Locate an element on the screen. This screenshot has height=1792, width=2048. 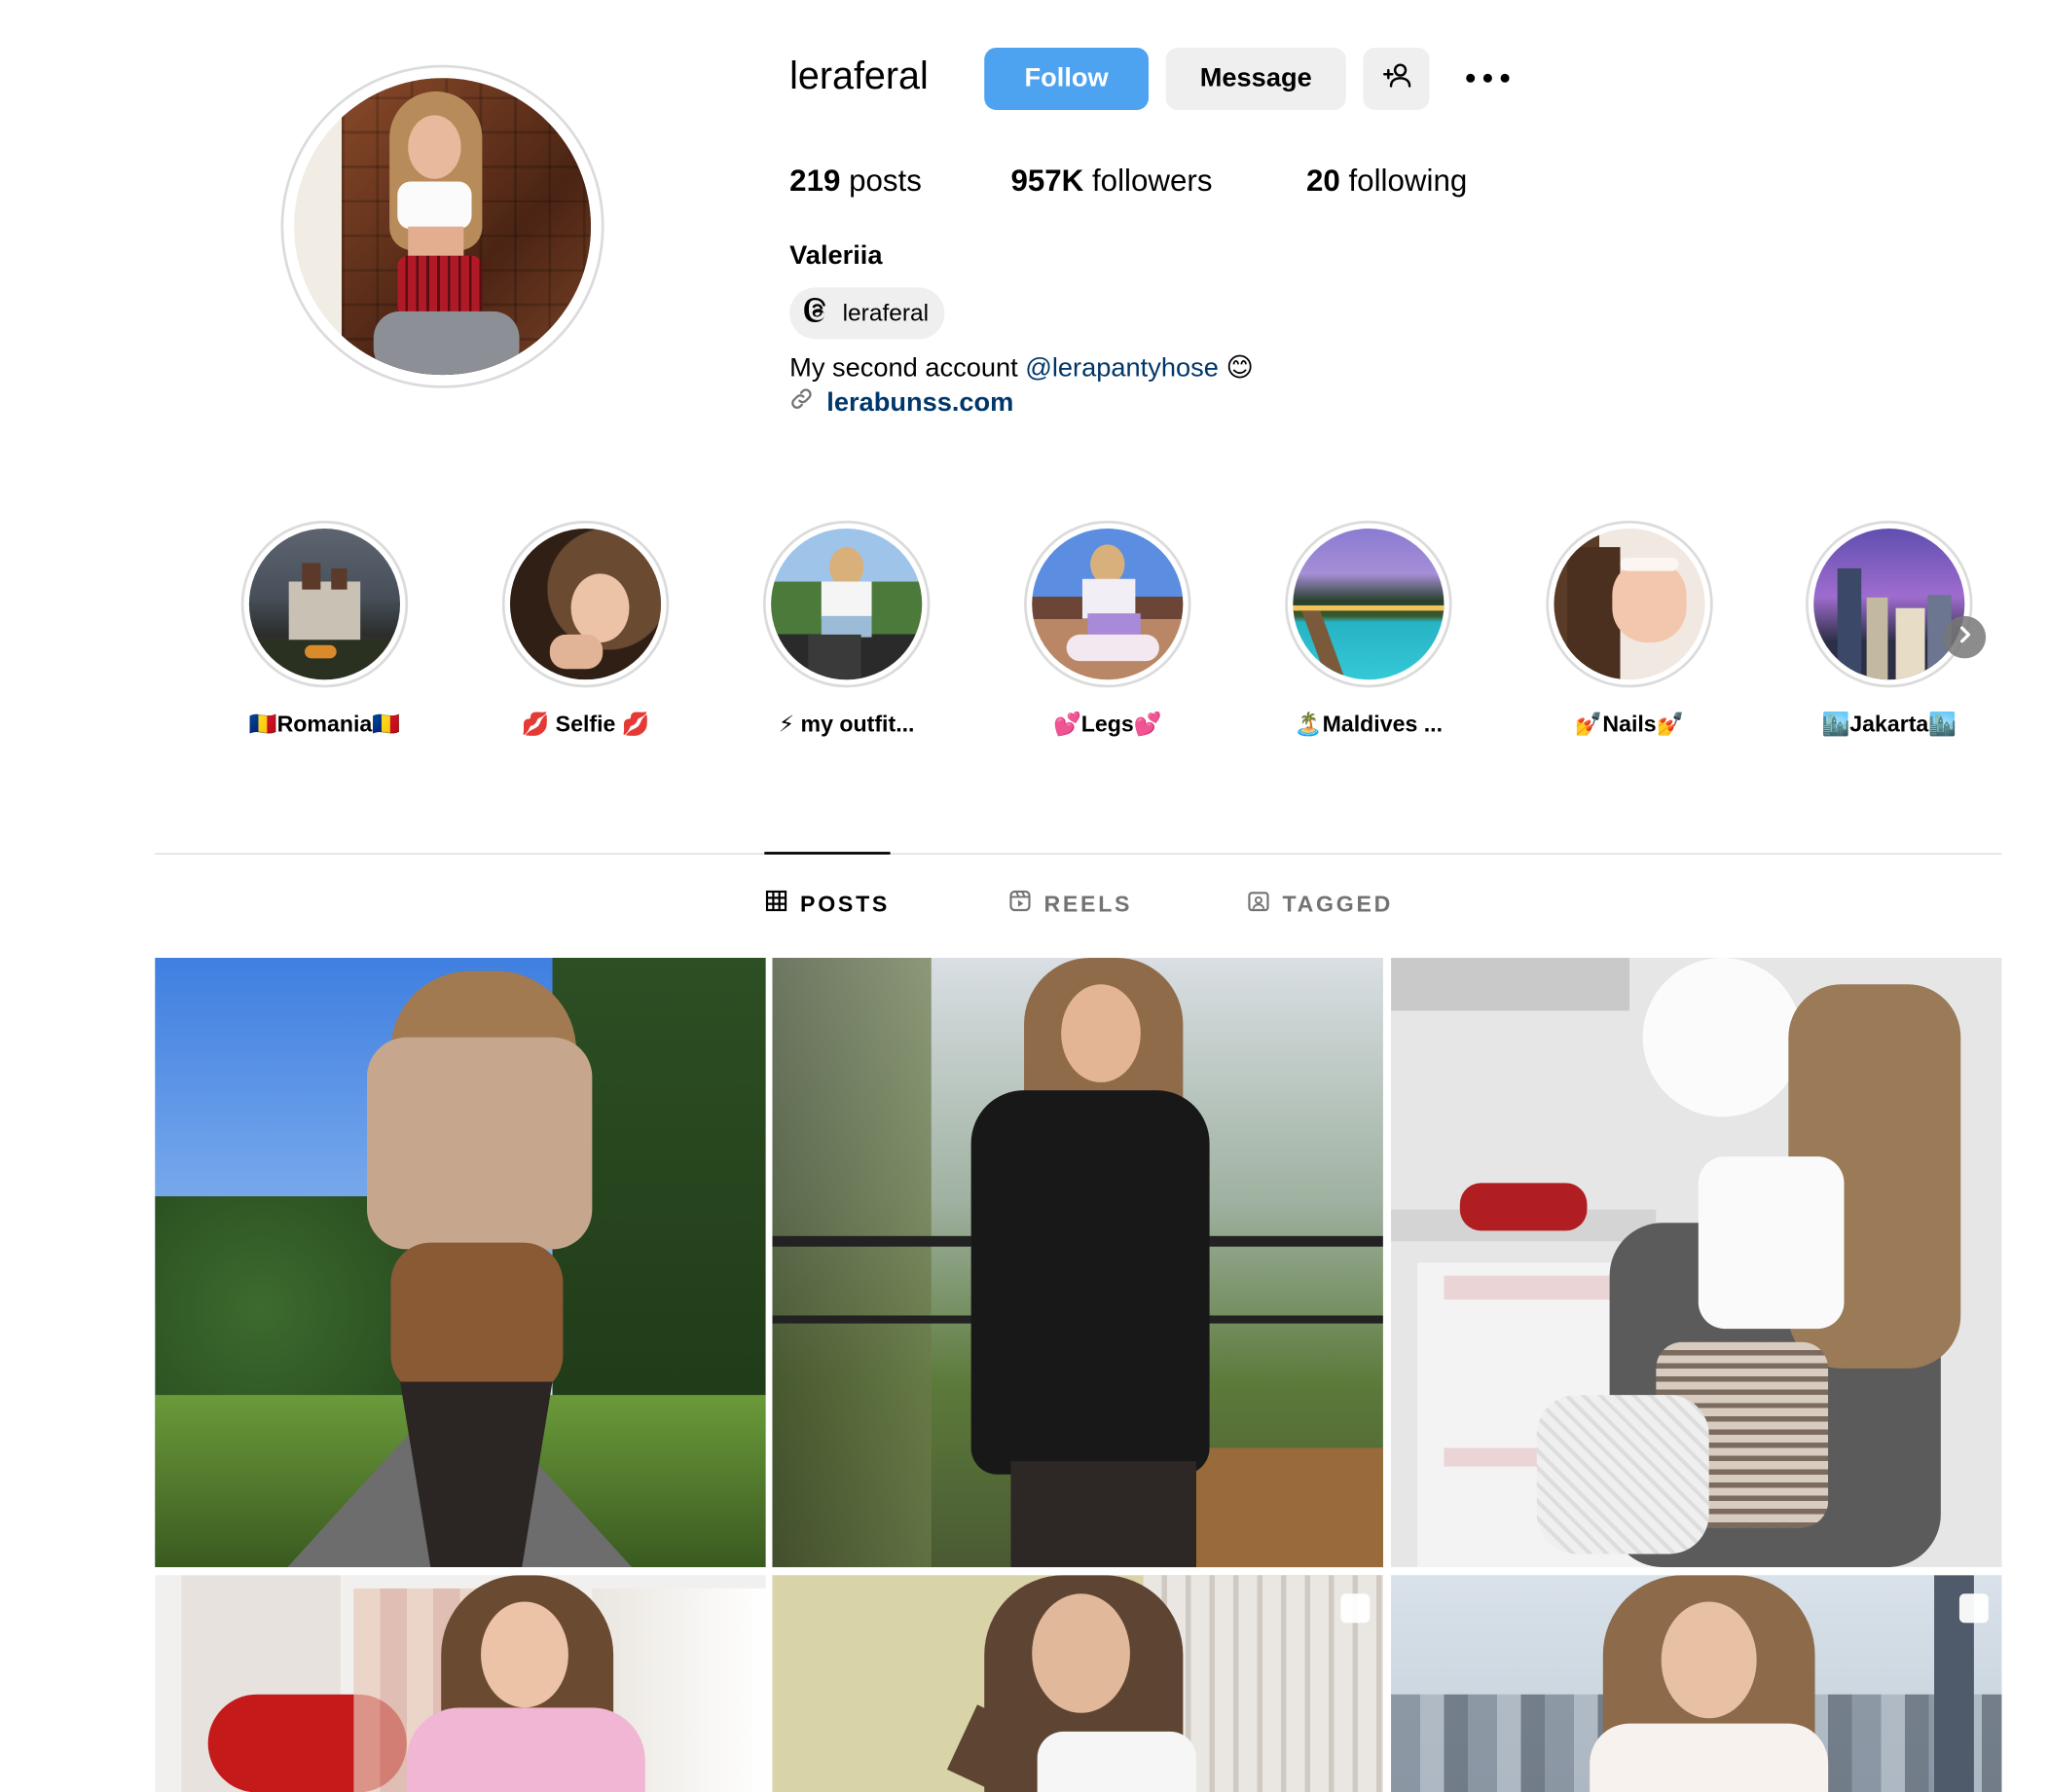
tagged-icon is located at coordinates (1258, 905).